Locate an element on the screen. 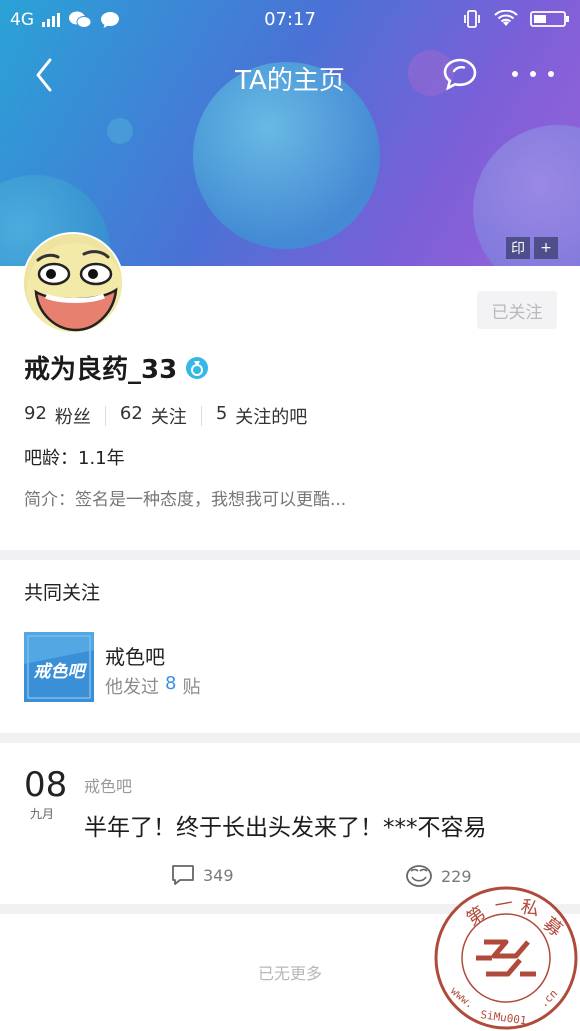 The height and width of the screenshot is (1031, 580). followed-bars-count: 5 is located at coordinates (221, 413).